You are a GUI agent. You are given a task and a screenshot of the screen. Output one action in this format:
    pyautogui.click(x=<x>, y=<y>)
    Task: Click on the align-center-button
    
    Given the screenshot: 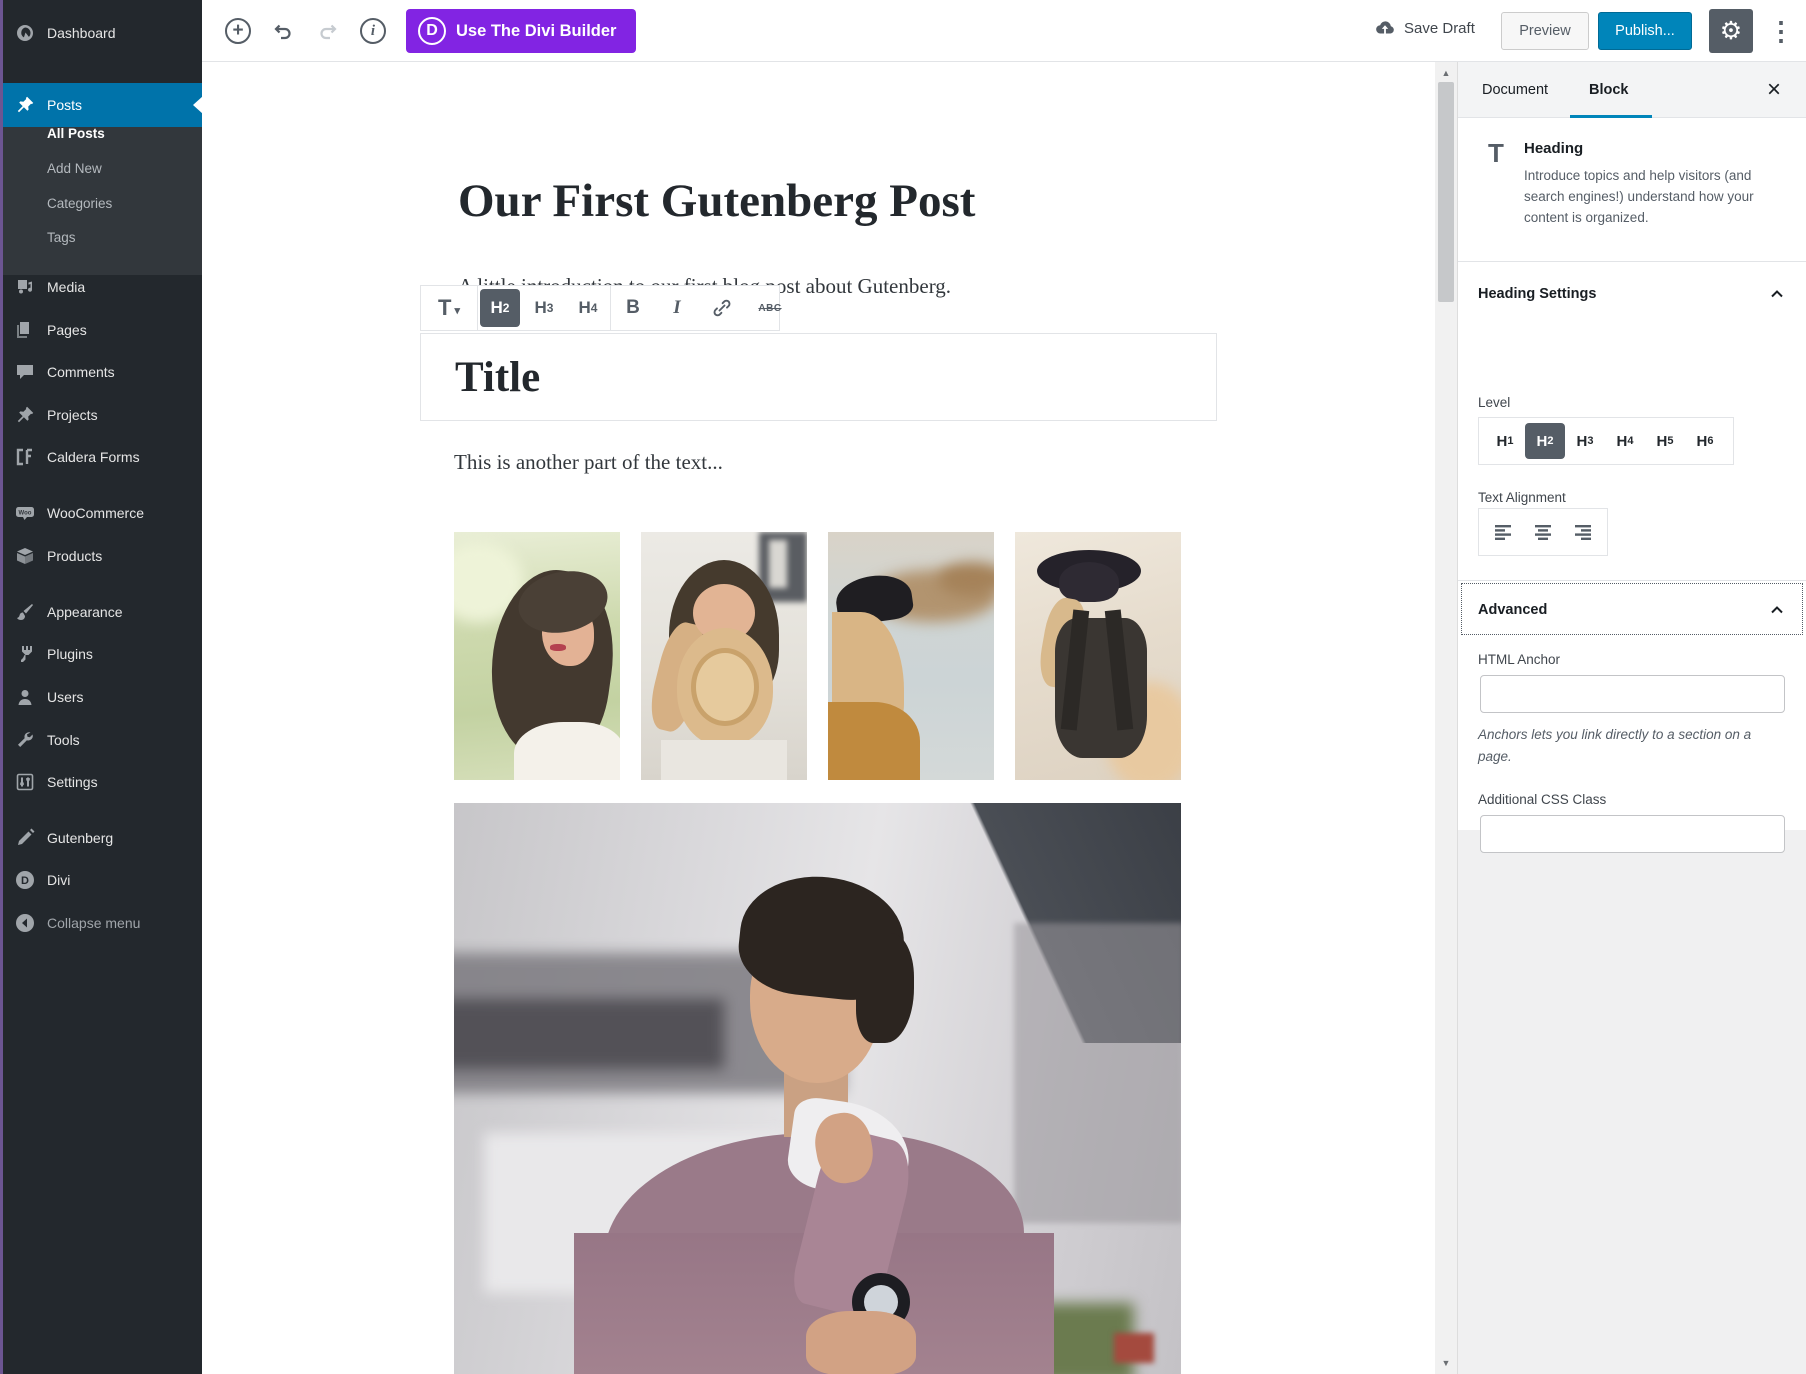 What is the action you would take?
    pyautogui.click(x=1543, y=532)
    